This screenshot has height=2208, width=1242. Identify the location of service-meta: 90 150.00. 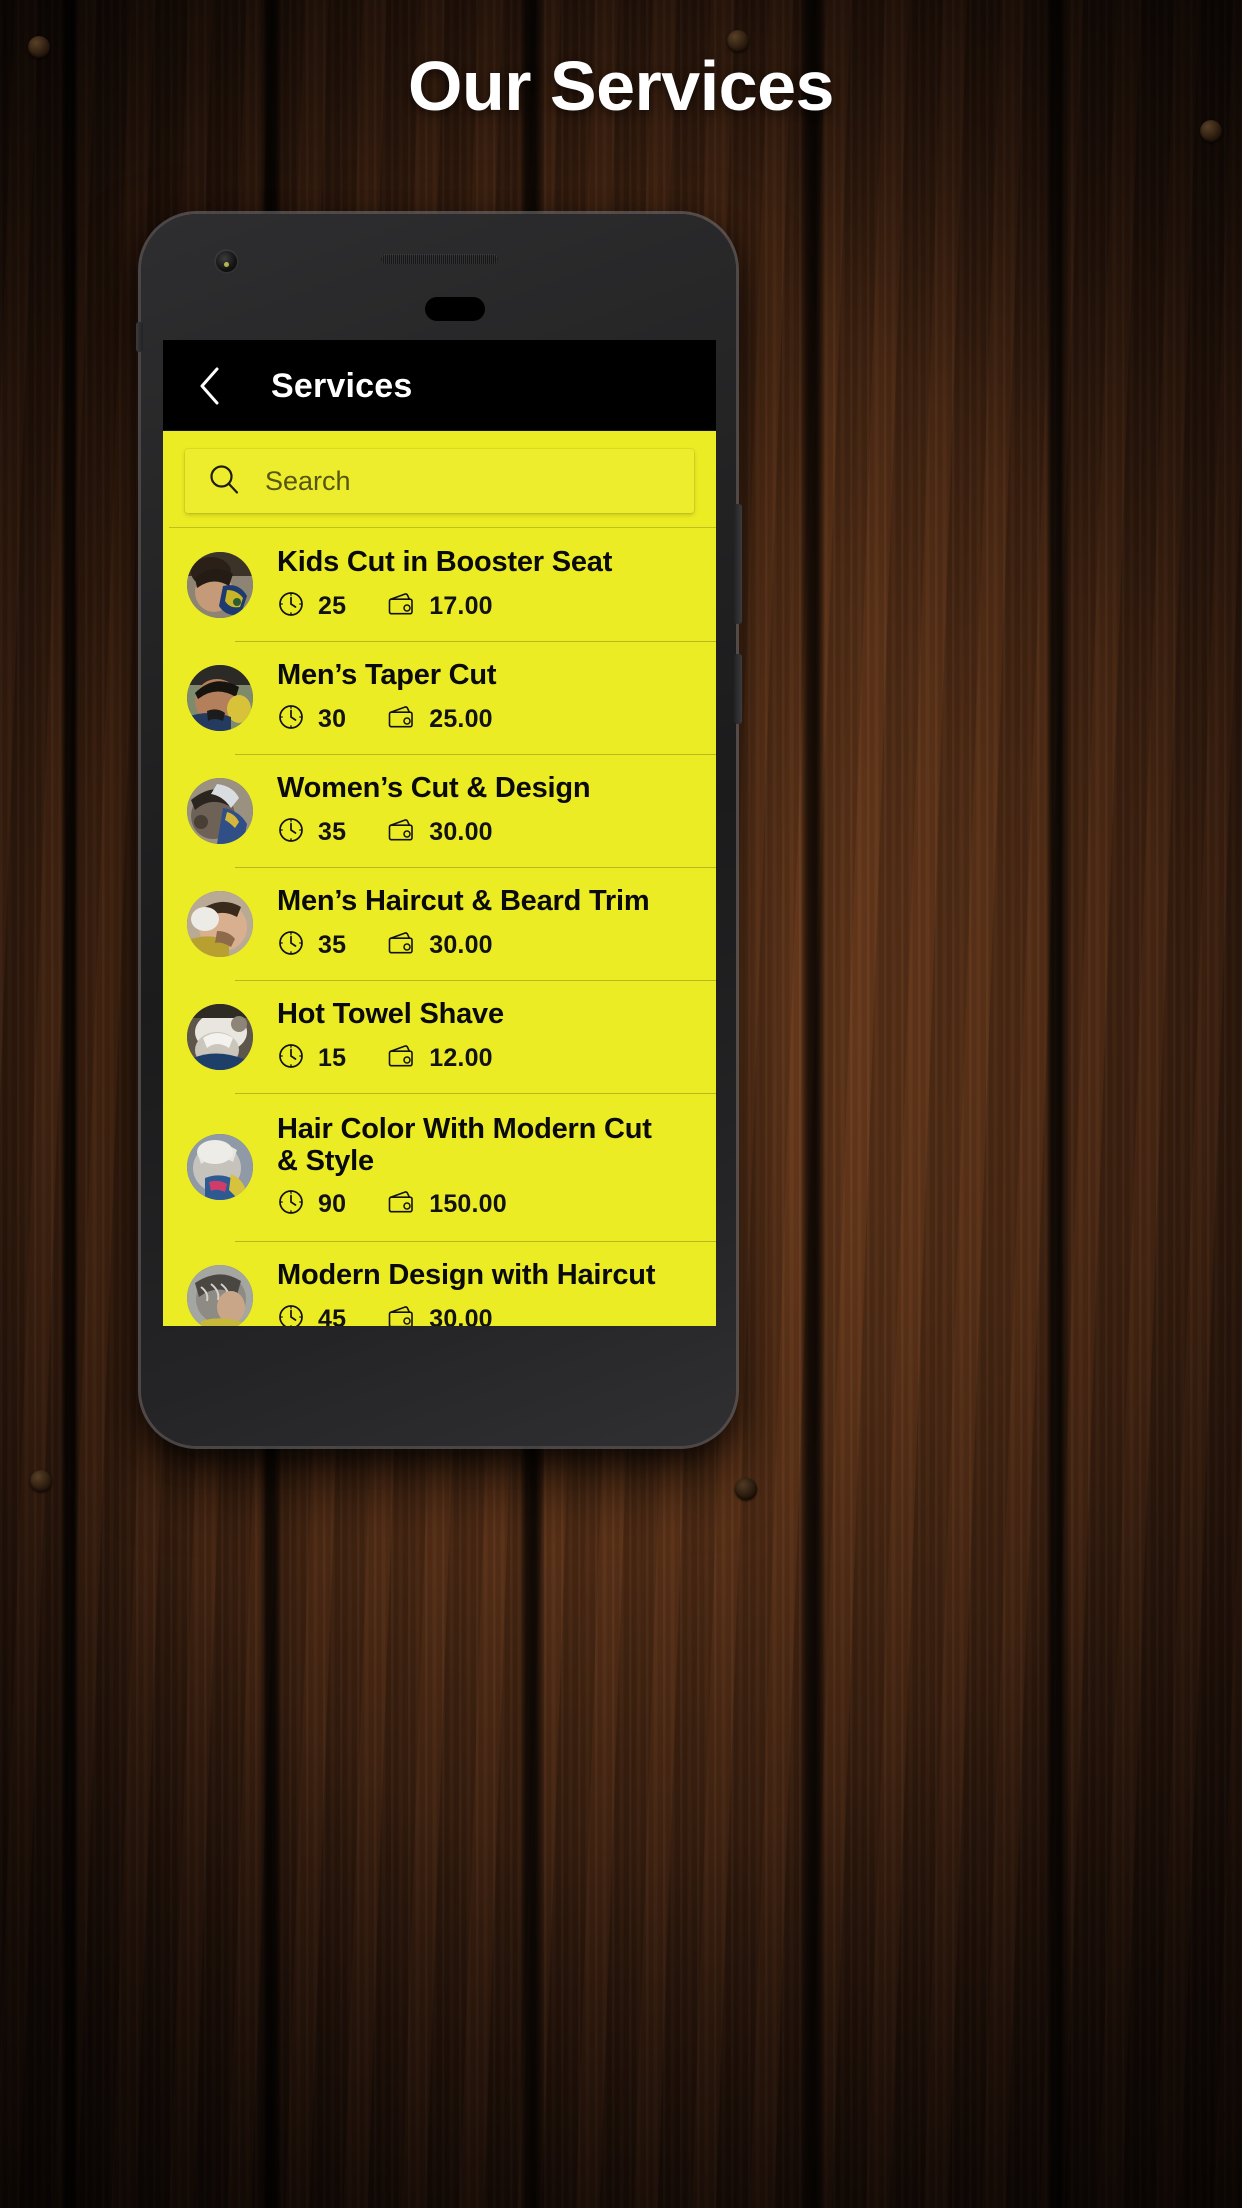
(487, 1204).